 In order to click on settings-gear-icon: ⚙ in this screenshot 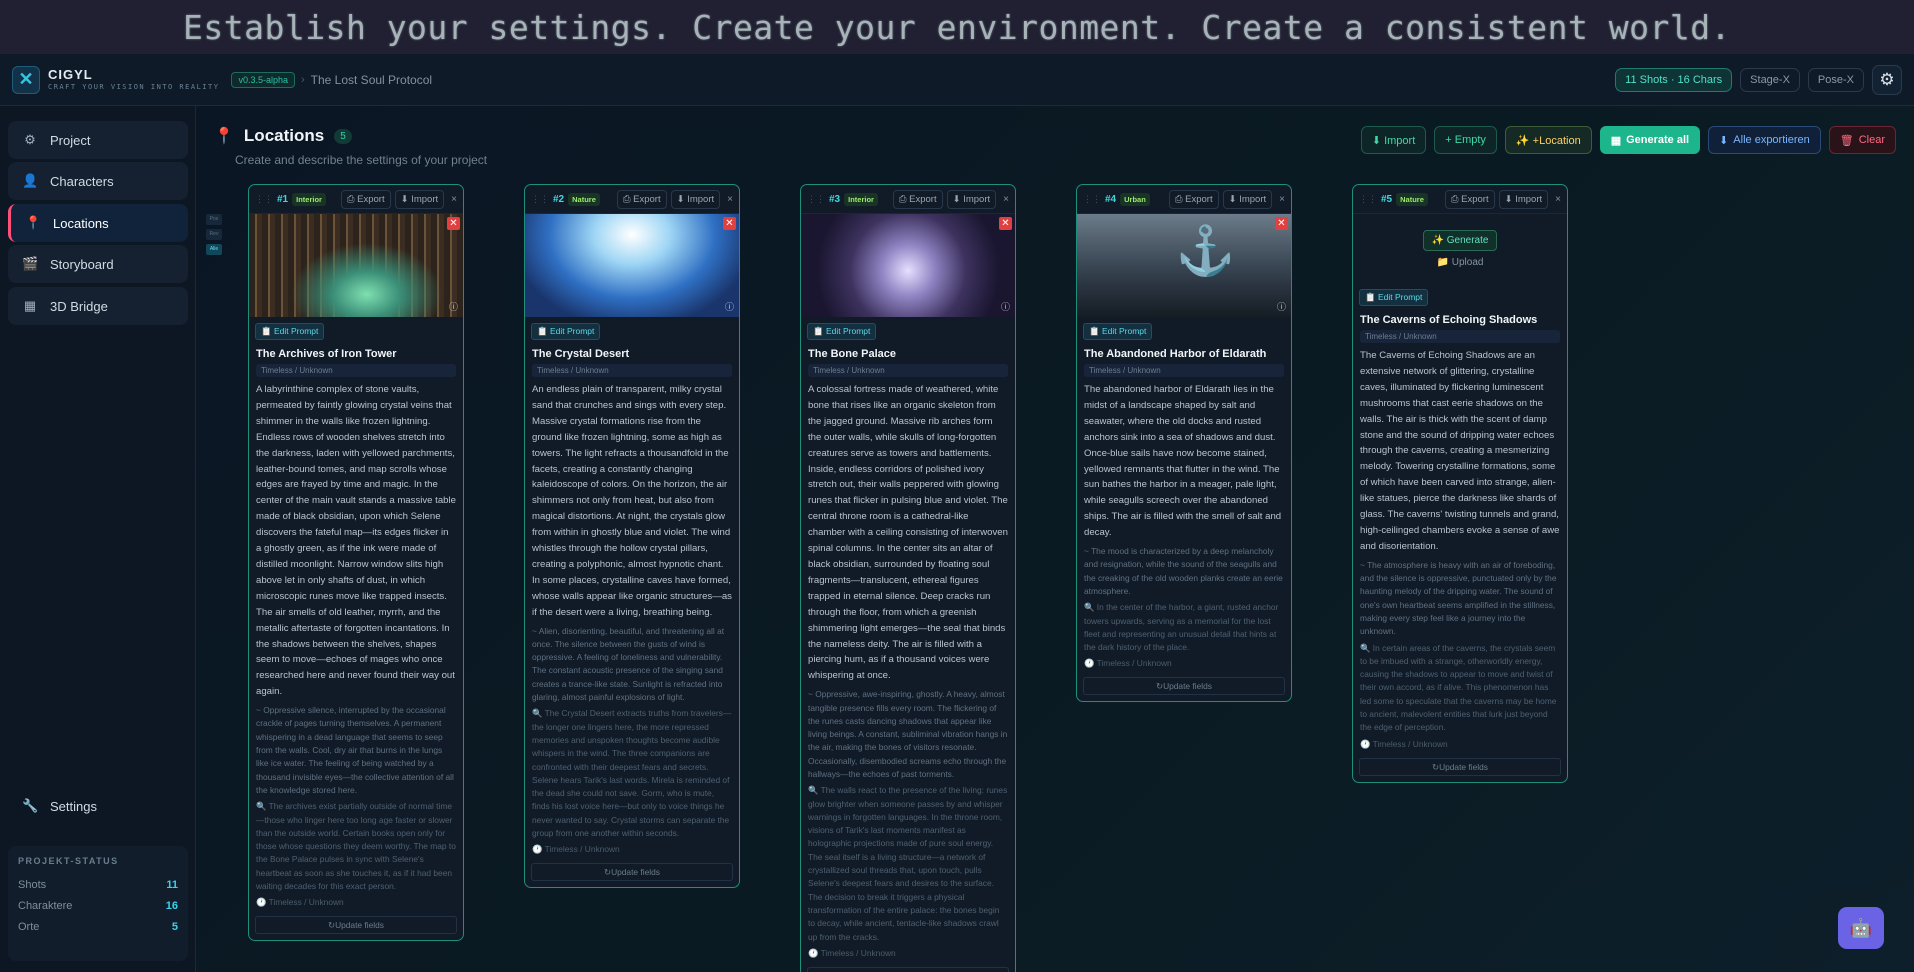, I will do `click(1887, 79)`.